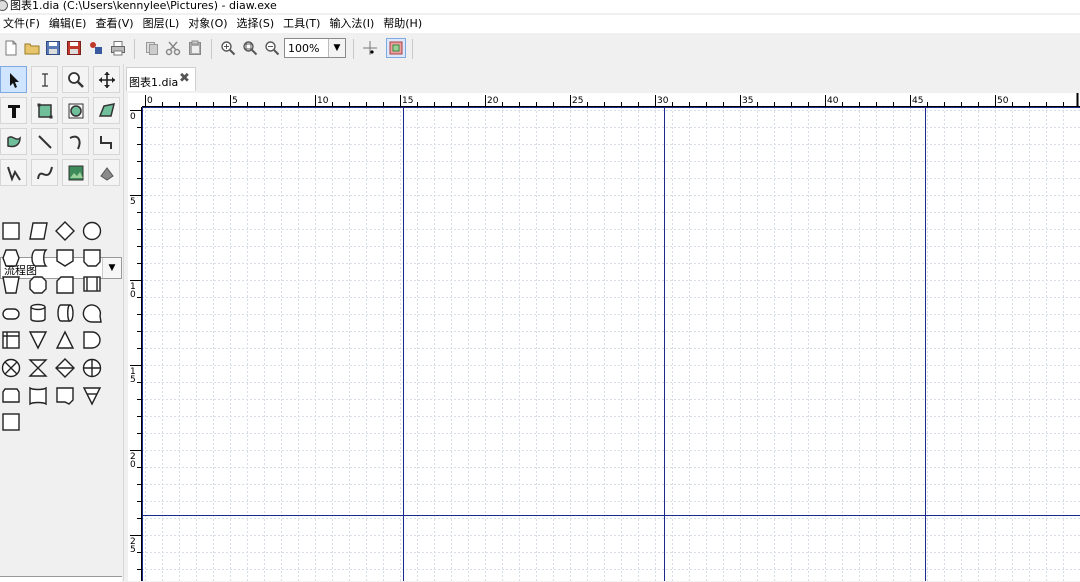  I want to click on menu-help: 帮助(H), so click(404, 24).